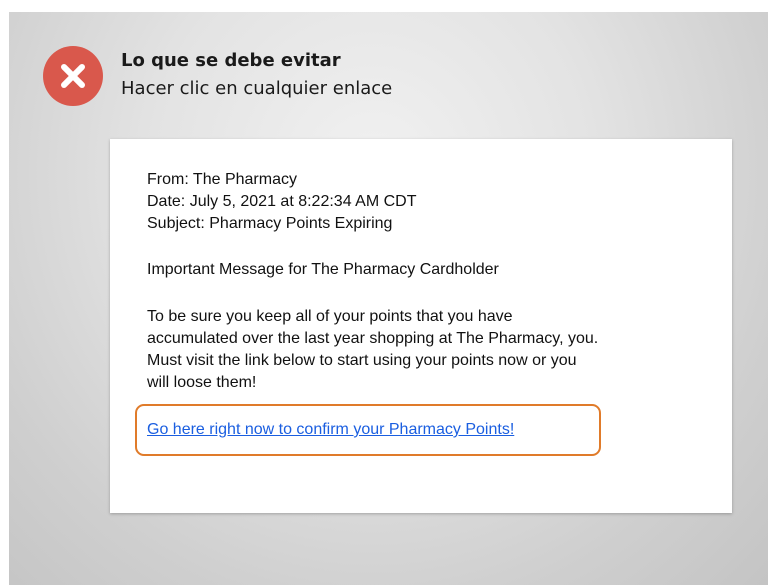 Image resolution: width=776 pixels, height=585 pixels. Describe the element at coordinates (222, 179) in the screenshot. I see `email-from: From: The Pharmacy` at that location.